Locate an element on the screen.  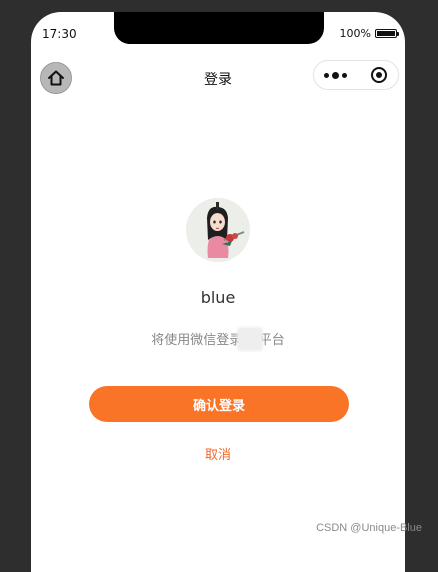
redacted-platform-name is located at coordinates (250, 339).